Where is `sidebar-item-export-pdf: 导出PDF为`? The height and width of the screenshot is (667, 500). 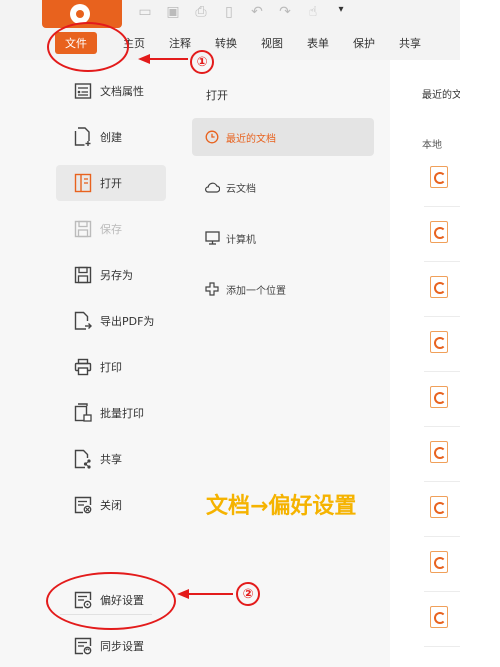
sidebar-item-export-pdf: 导出PDF为 is located at coordinates (111, 321).